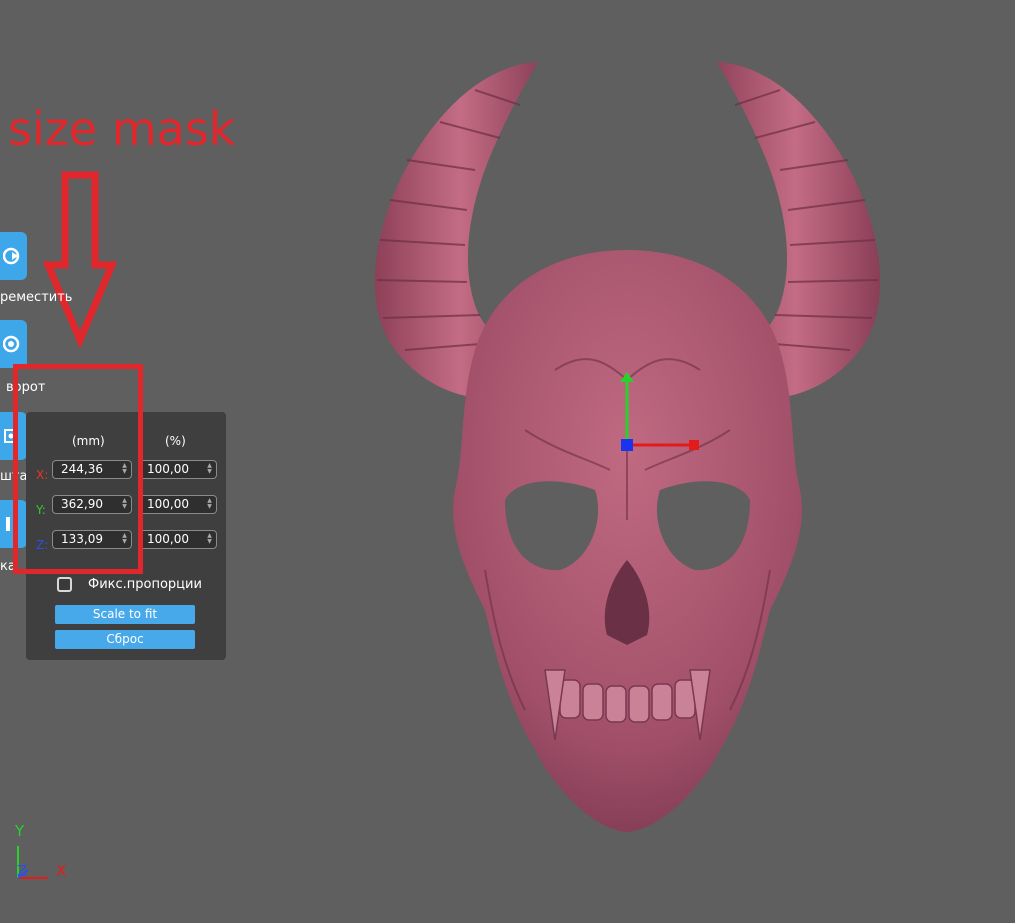  What do you see at coordinates (662, 412) in the screenshot?
I see `transform-gizmo` at bounding box center [662, 412].